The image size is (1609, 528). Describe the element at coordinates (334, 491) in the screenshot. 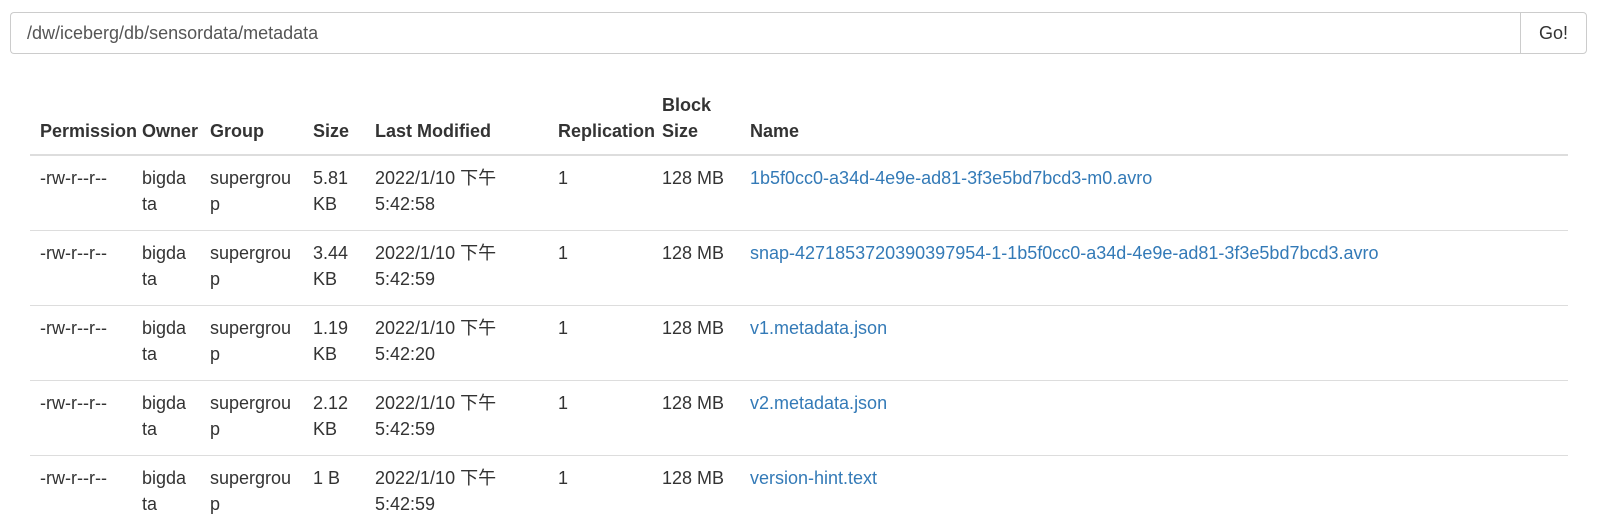

I see `cell-size: 1 B` at that location.